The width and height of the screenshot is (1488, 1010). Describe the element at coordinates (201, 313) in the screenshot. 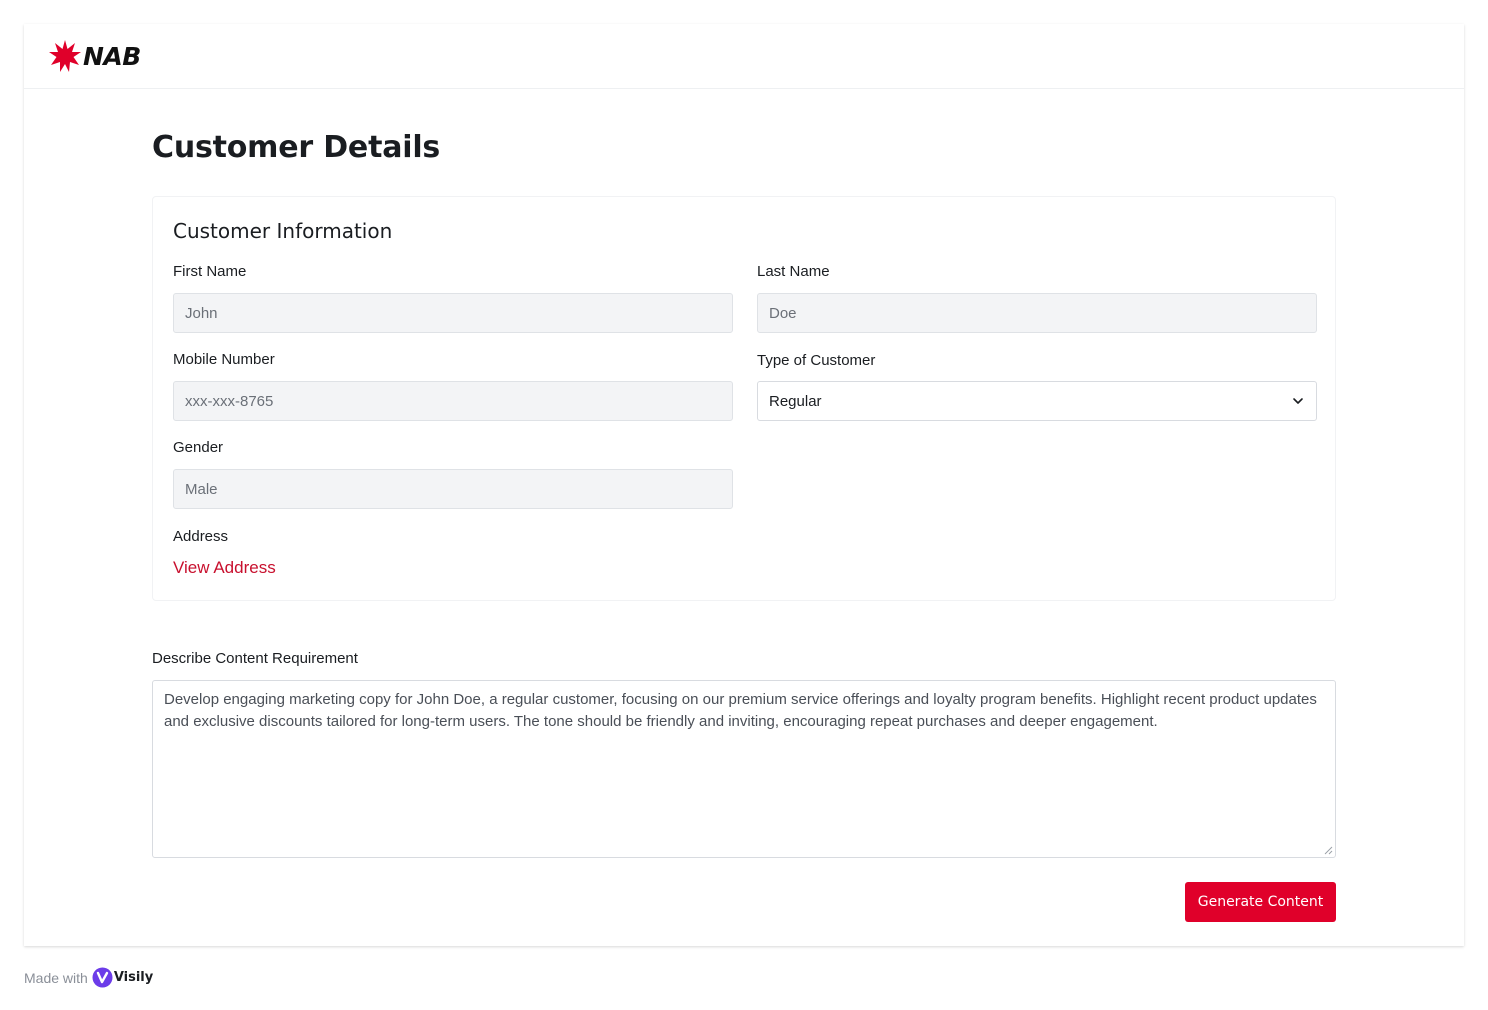

I see `first-name-value: John` at that location.